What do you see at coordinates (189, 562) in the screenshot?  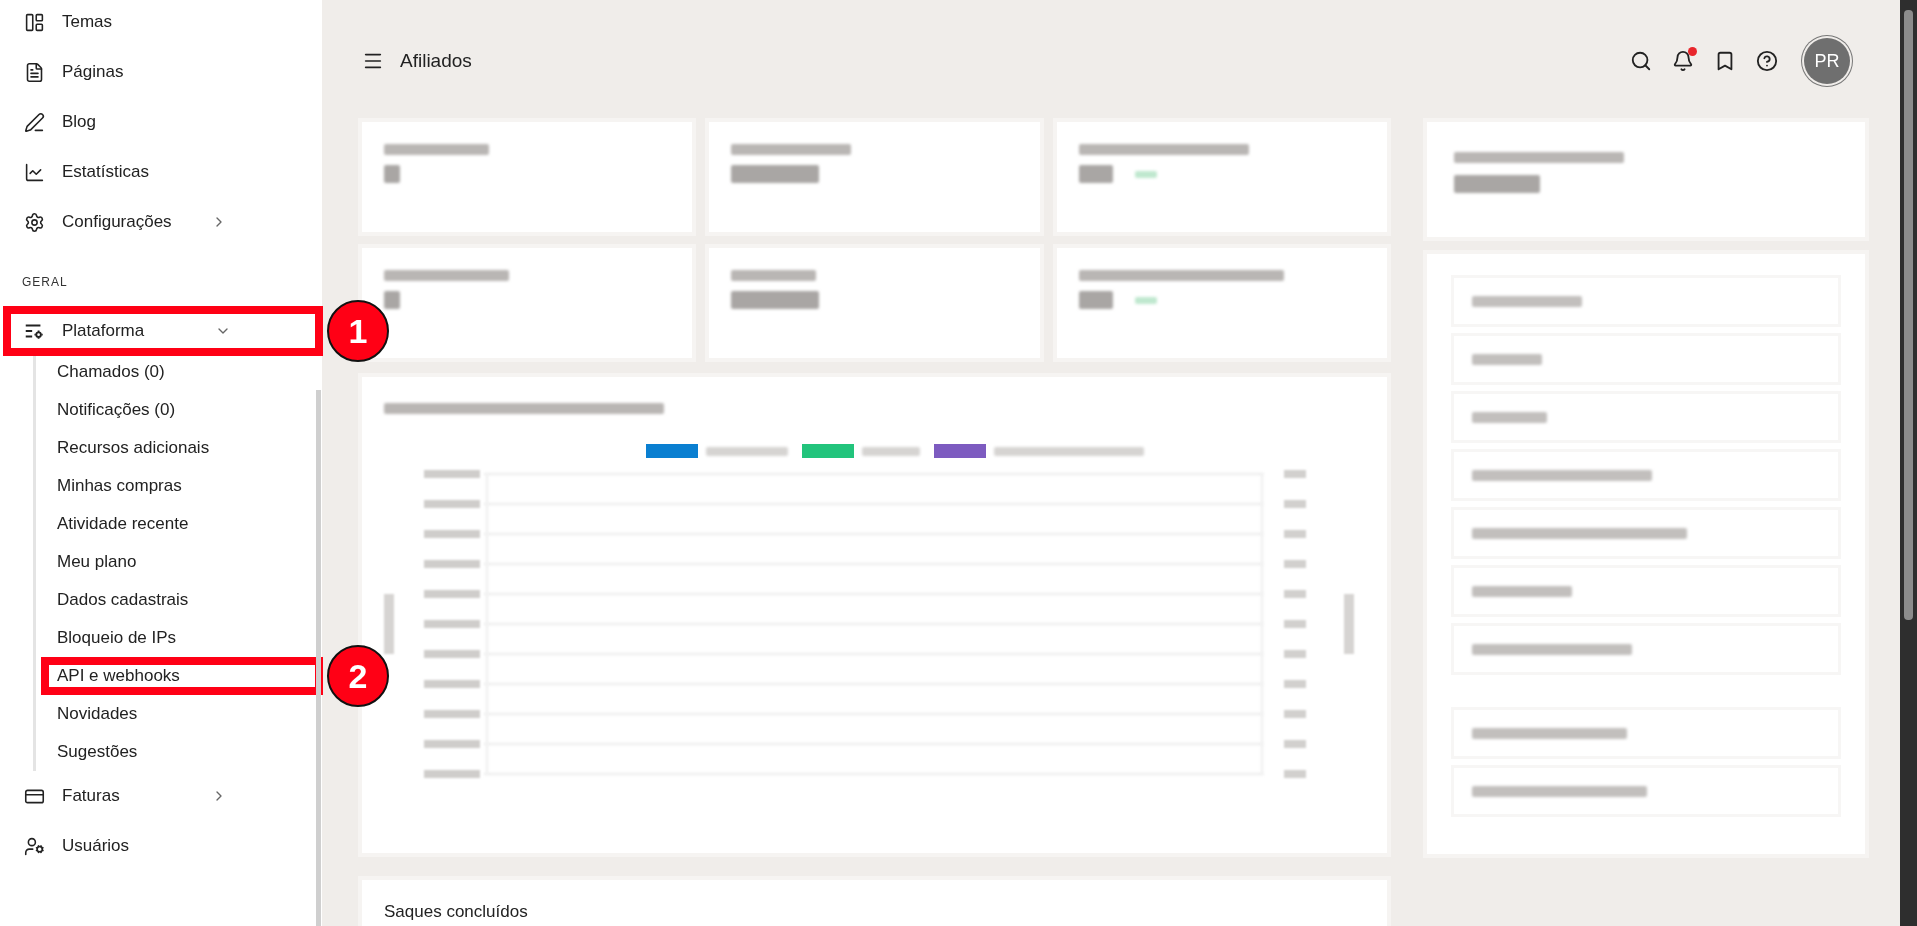 I see `submenu-item: Meu plano` at bounding box center [189, 562].